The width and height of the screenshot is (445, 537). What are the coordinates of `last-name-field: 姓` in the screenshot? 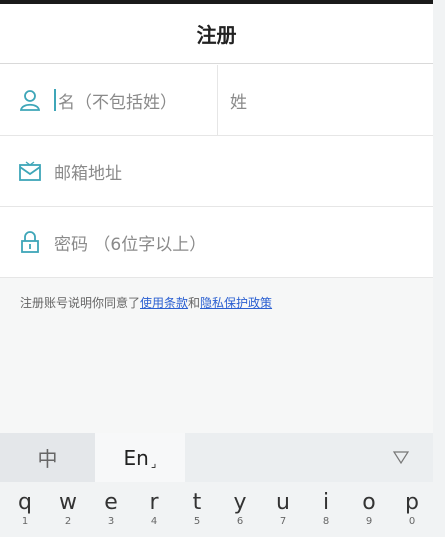 It's located at (232, 100).